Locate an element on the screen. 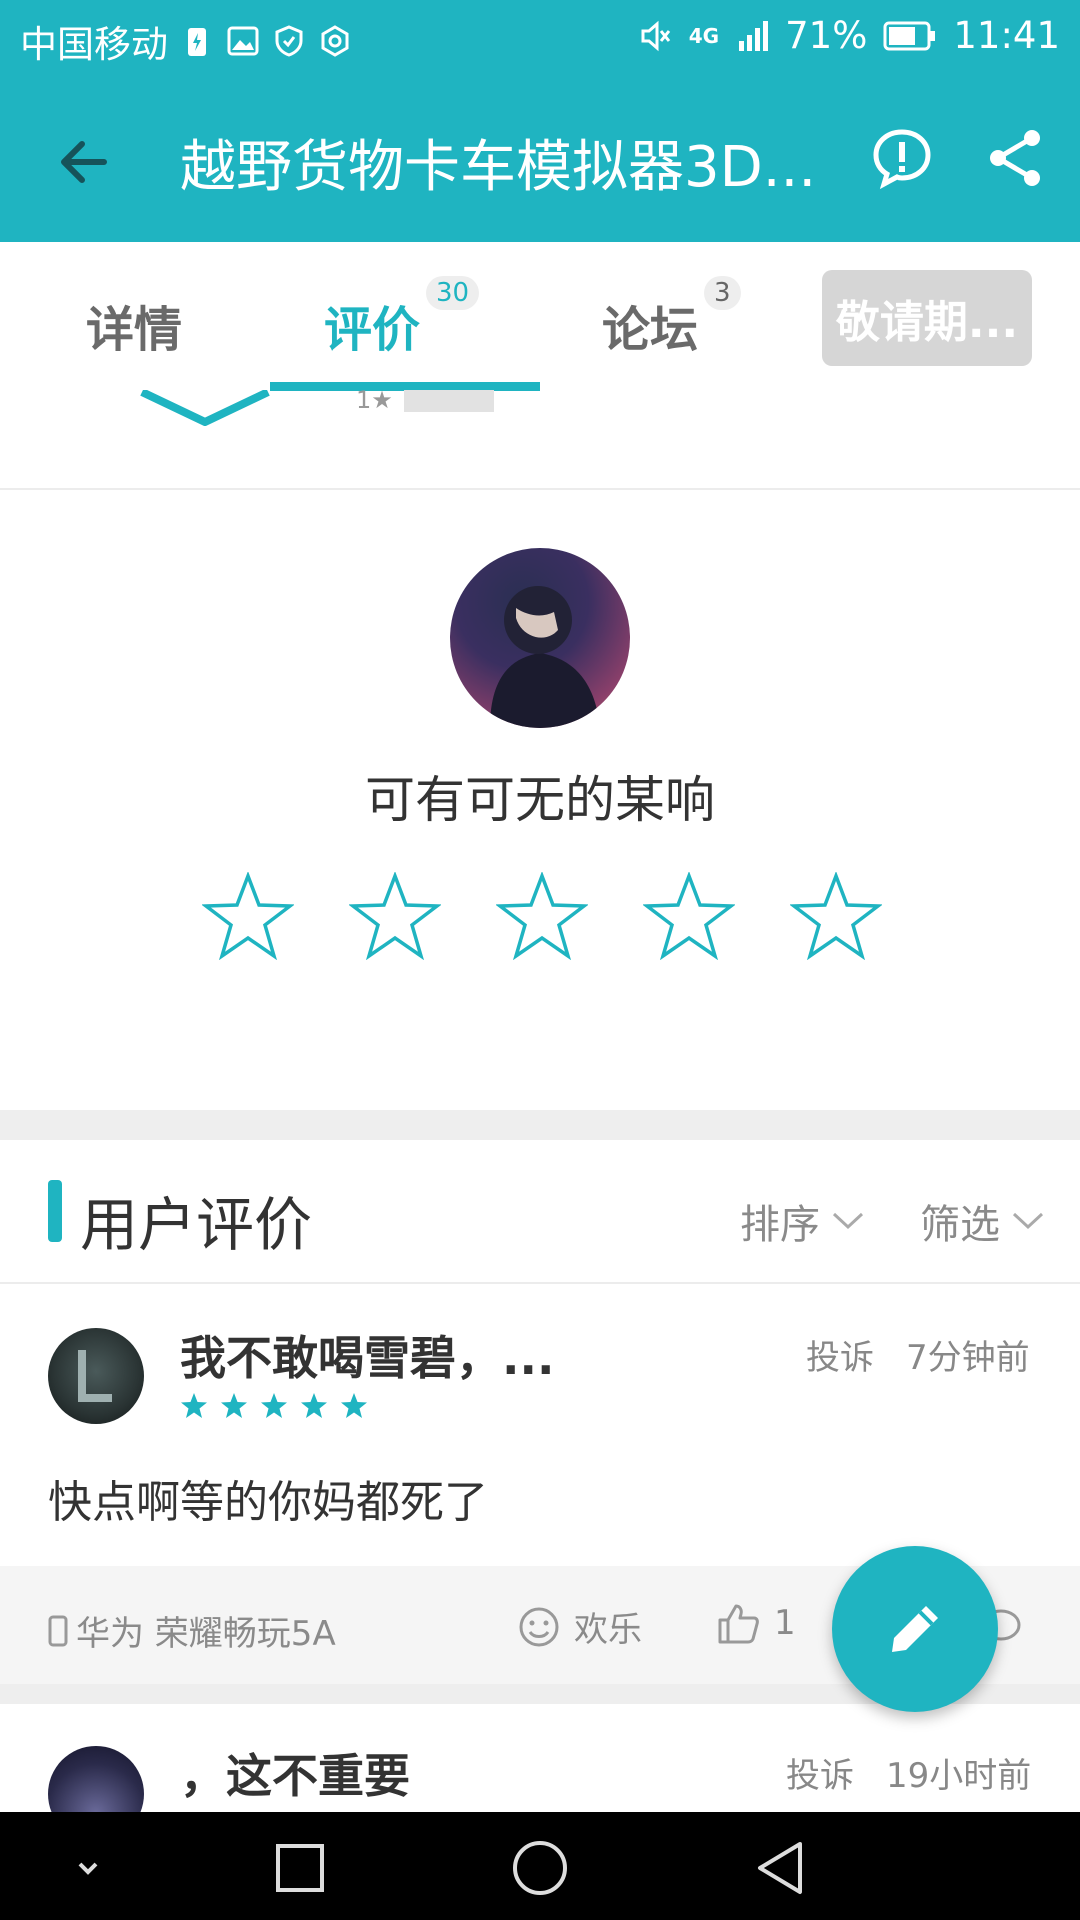  mood-label: 欢乐 is located at coordinates (608, 1630).